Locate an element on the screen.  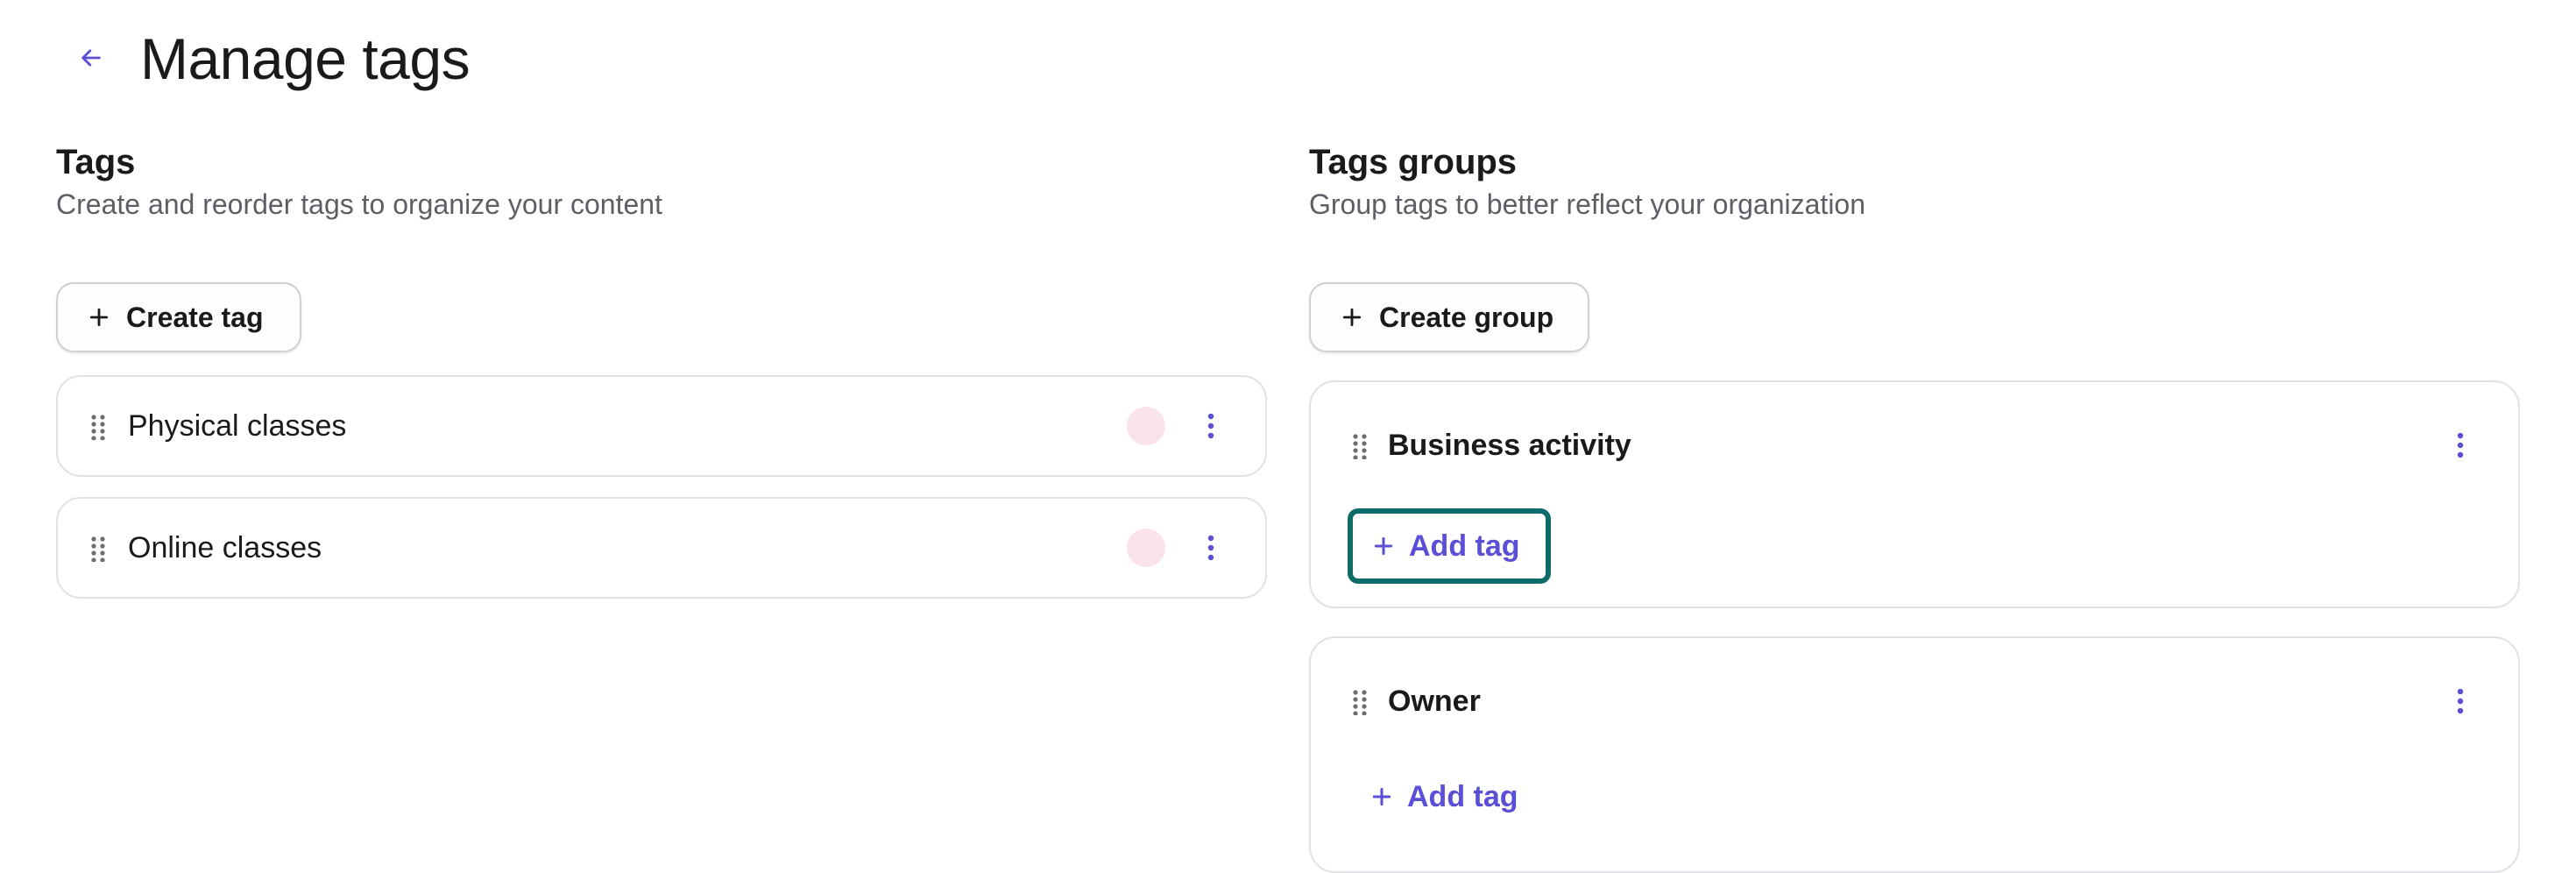
create-group-label: Create group is located at coordinates (1466, 317).